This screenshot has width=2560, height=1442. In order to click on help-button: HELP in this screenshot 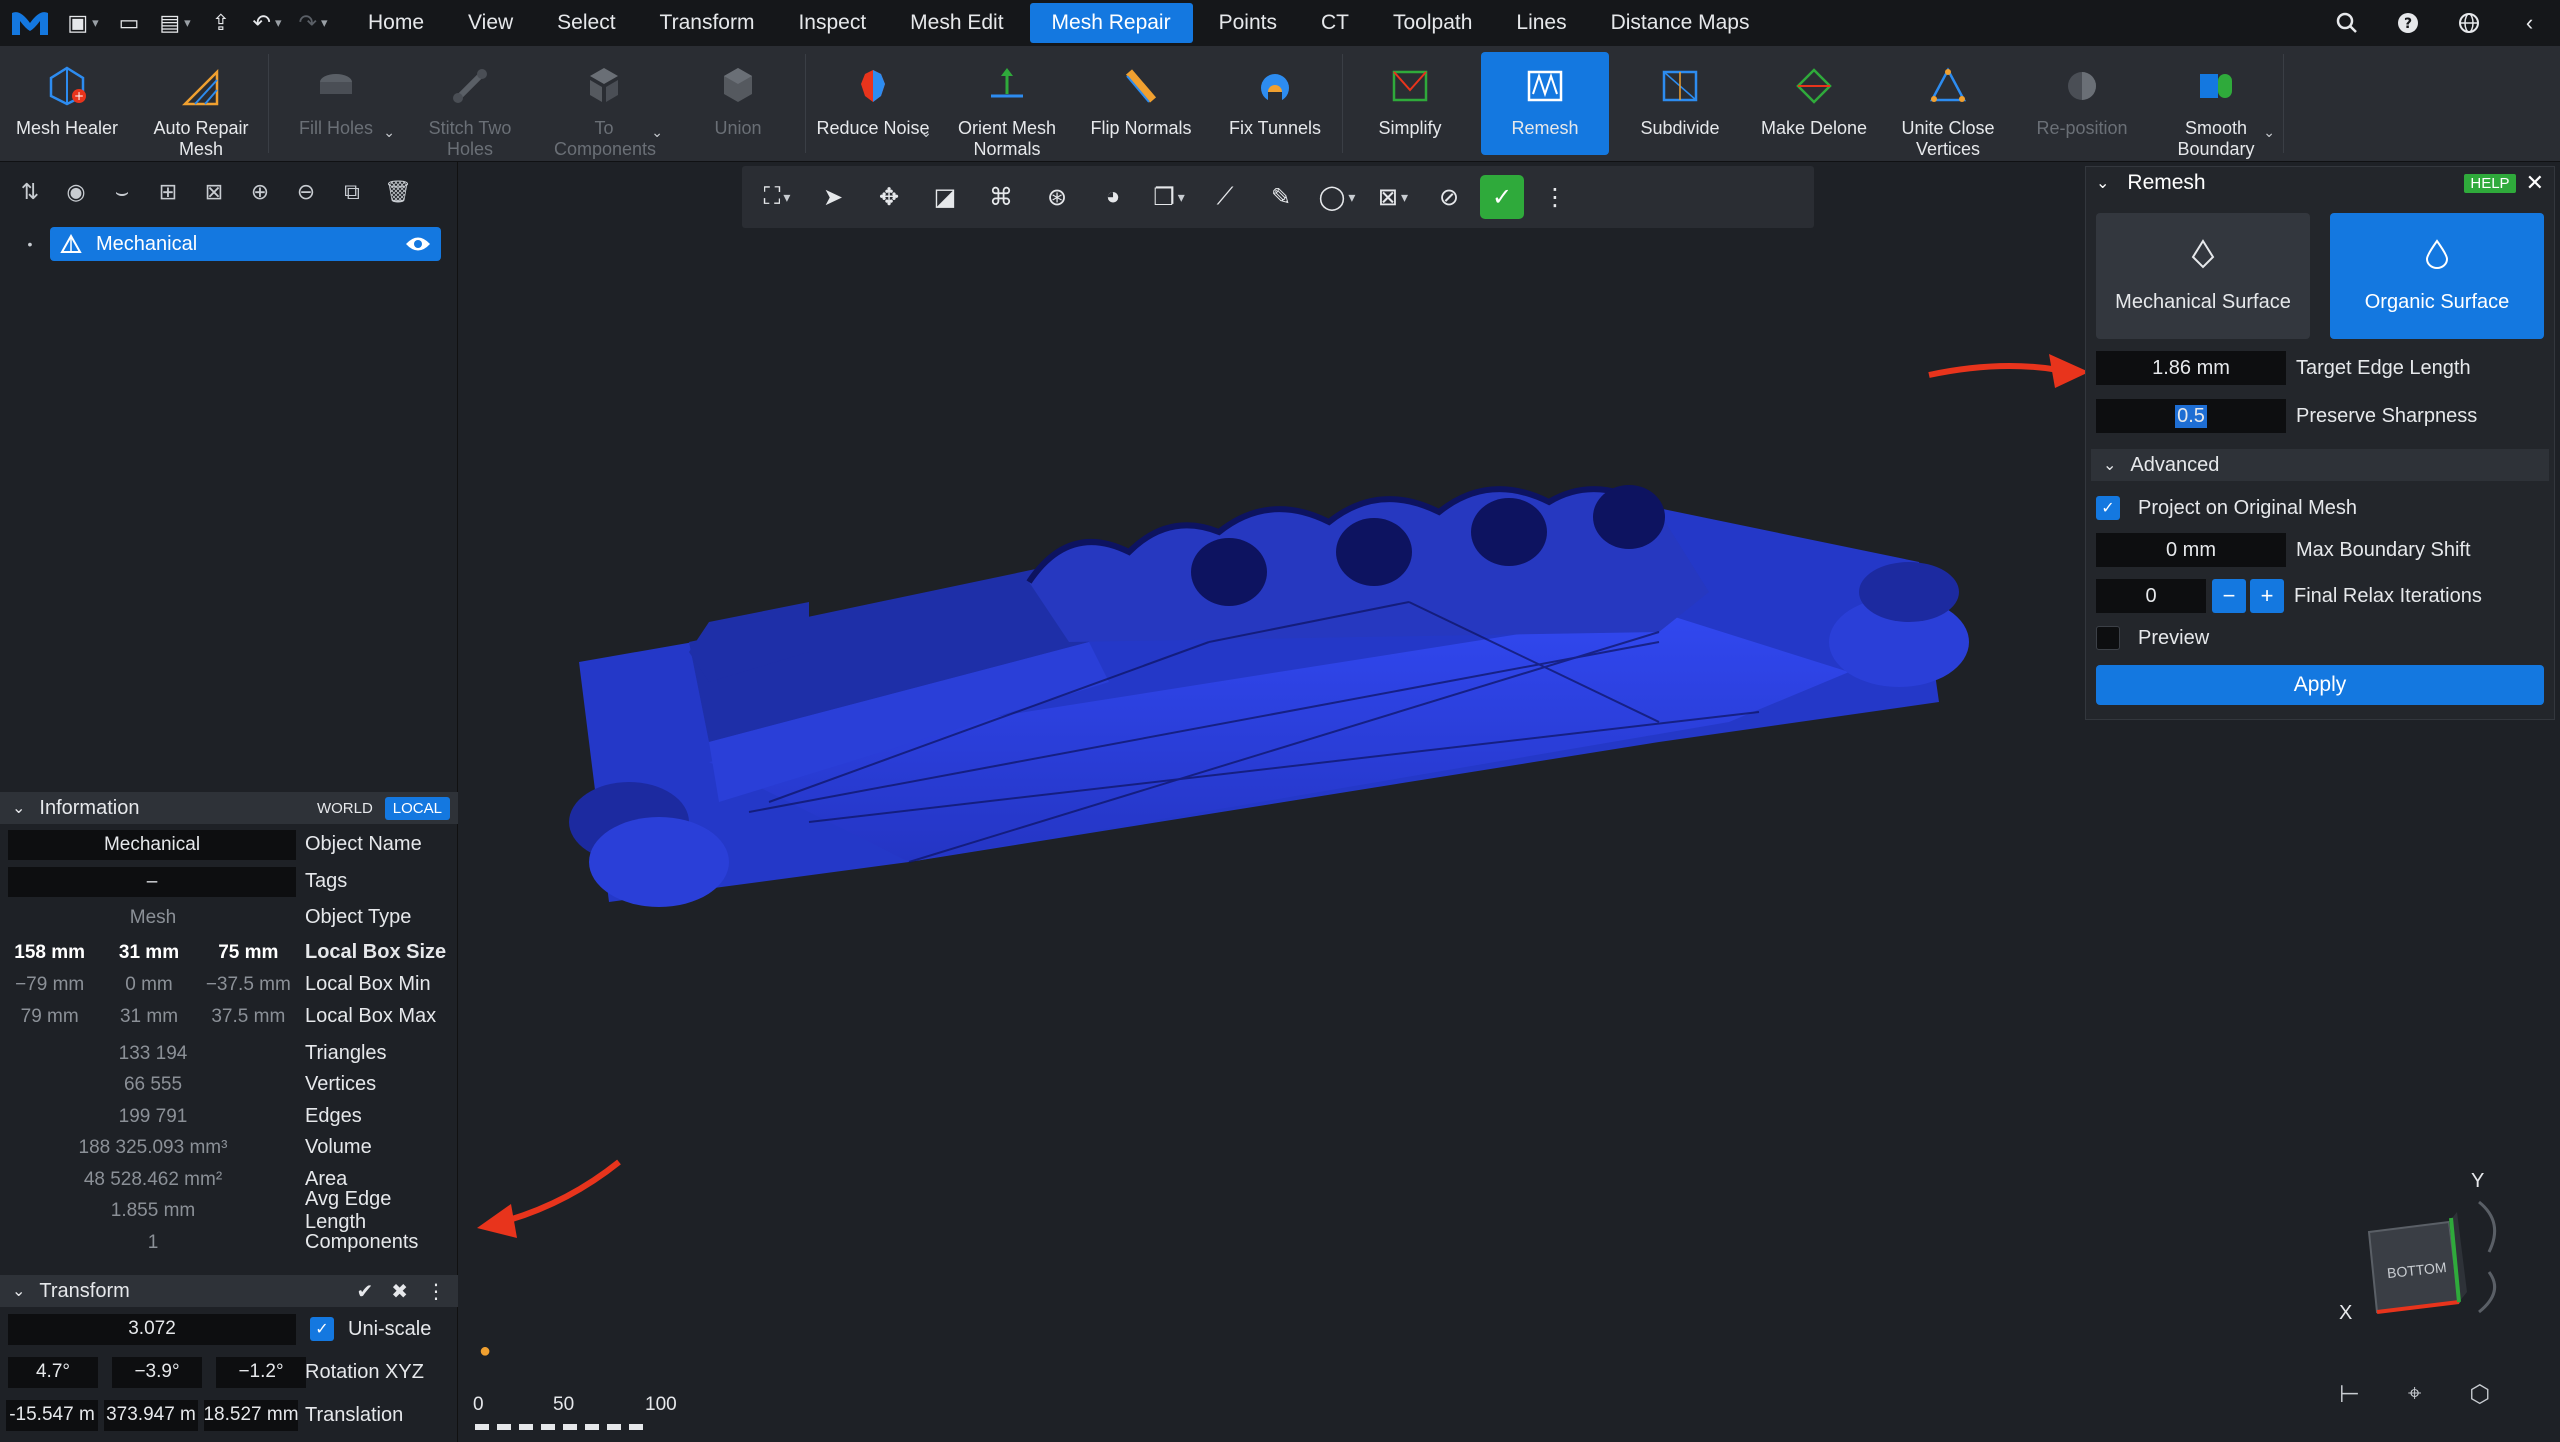, I will do `click(2490, 183)`.